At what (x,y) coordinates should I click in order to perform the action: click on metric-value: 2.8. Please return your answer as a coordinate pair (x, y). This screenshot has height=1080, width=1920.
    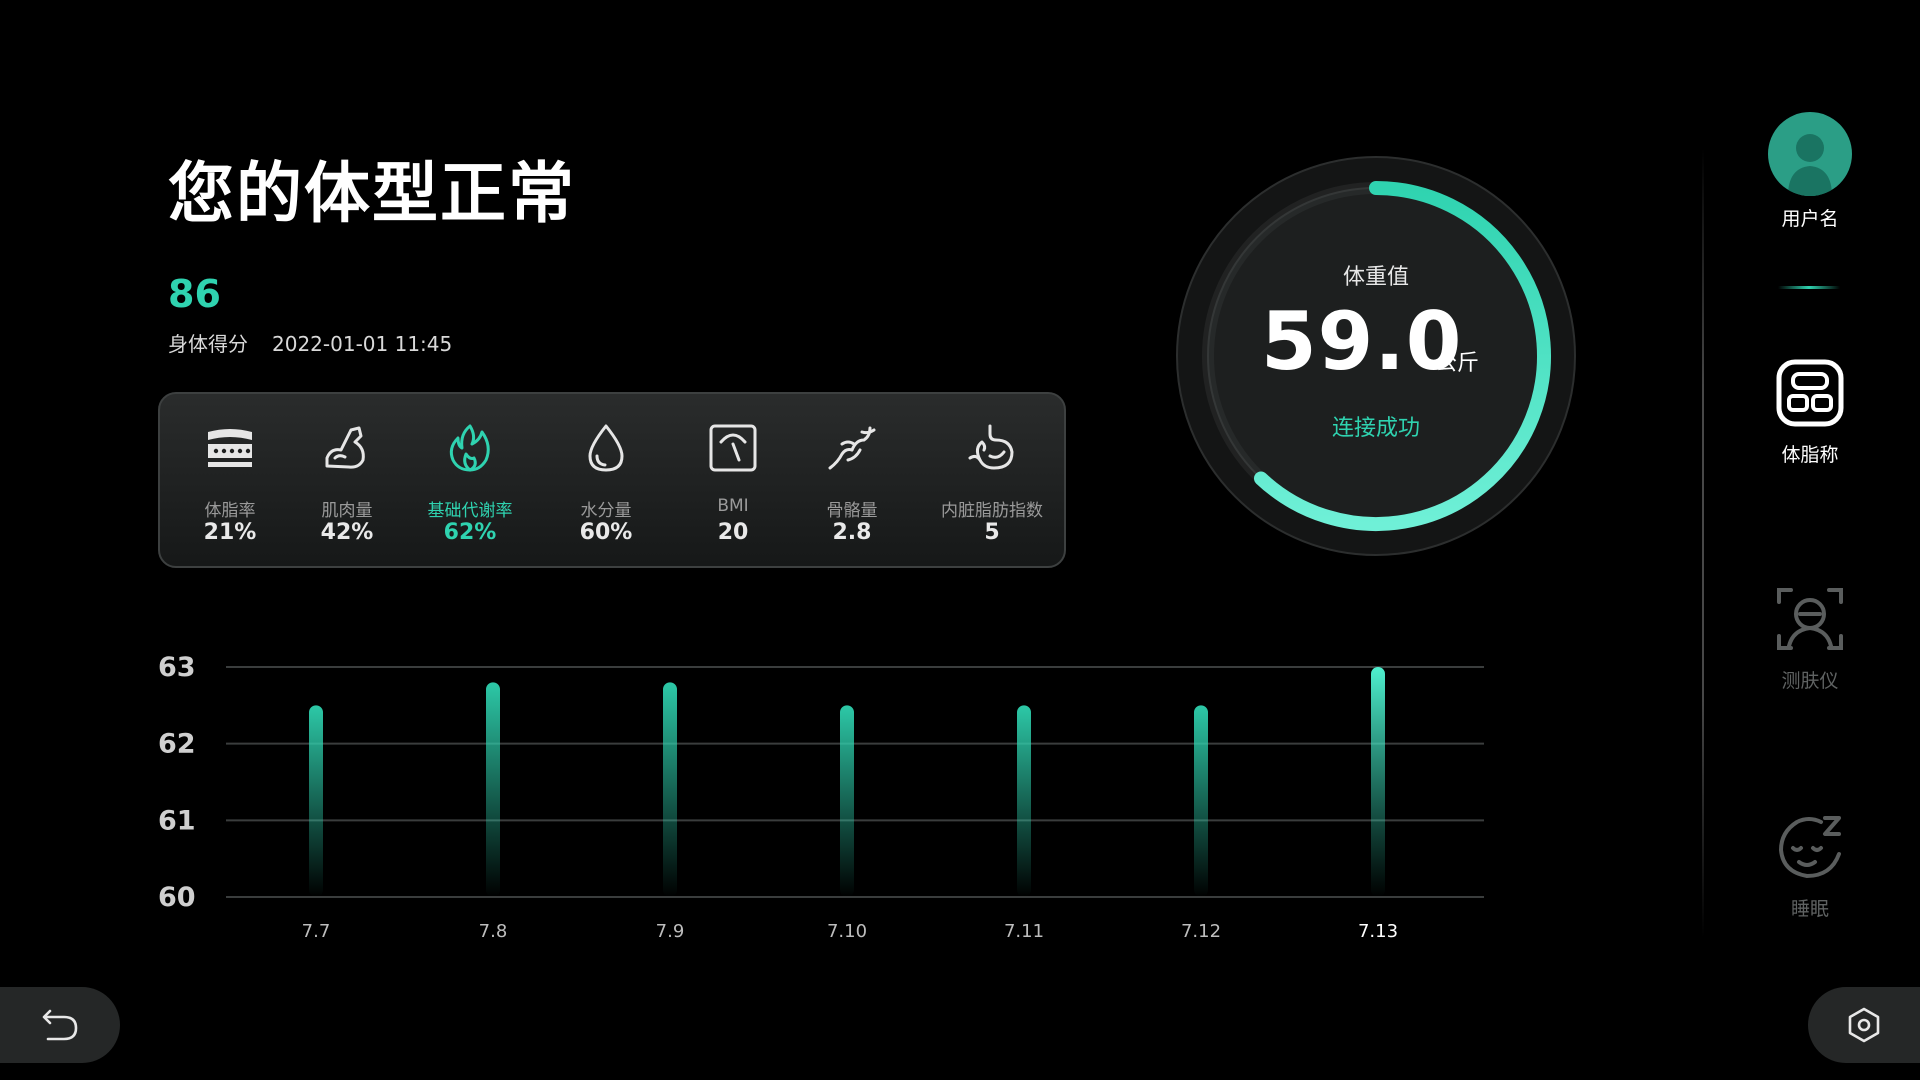
    Looking at the image, I should click on (852, 532).